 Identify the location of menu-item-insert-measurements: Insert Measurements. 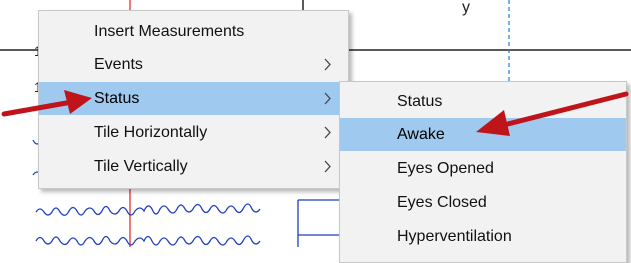
(193, 31).